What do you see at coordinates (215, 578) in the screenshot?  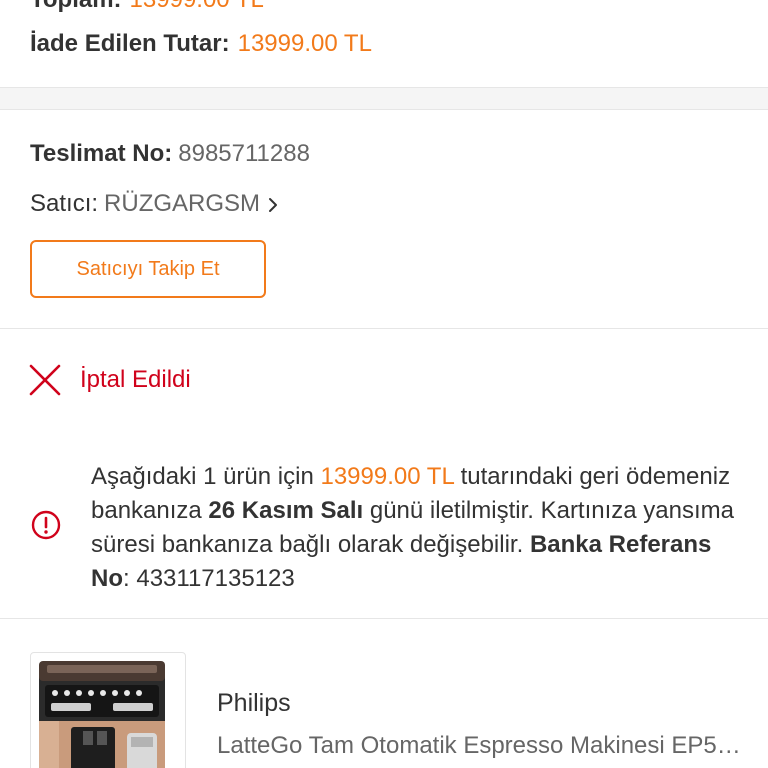 I see `bank-reference-value: 433117135123` at bounding box center [215, 578].